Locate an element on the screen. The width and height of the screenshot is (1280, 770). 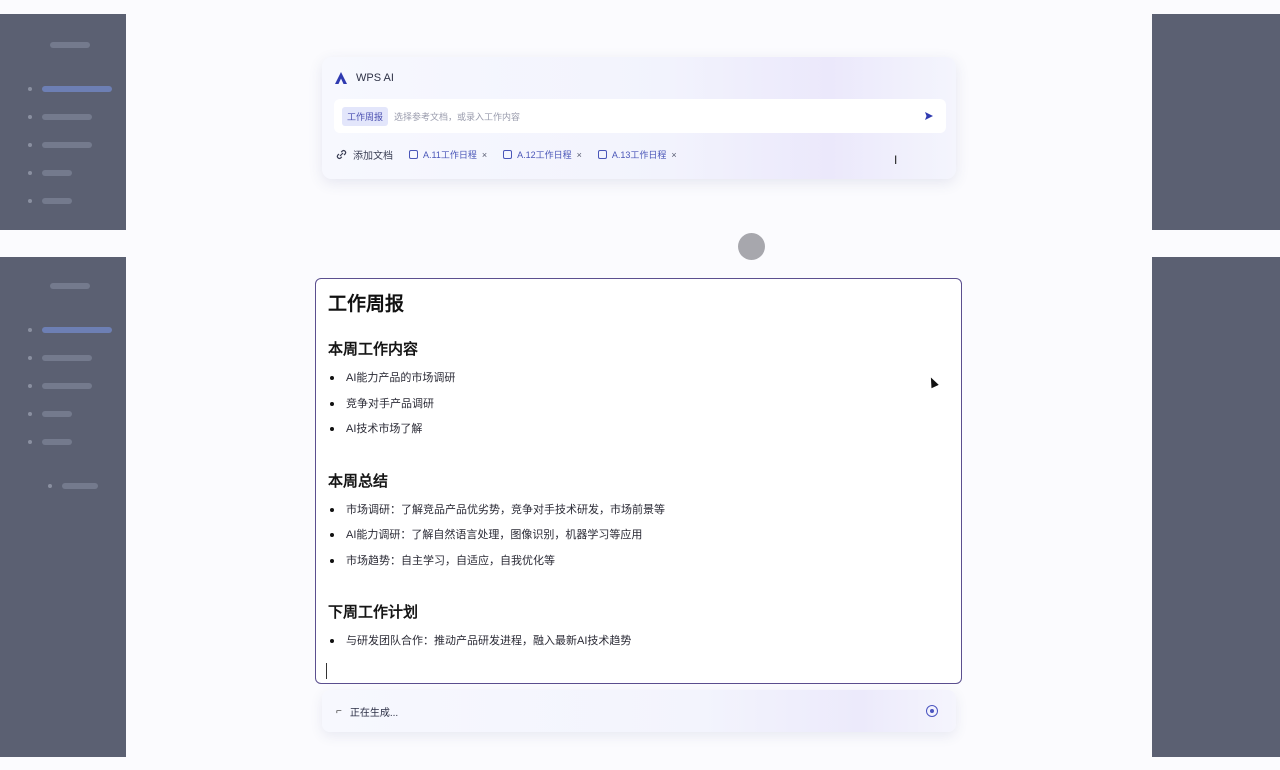
left-sidebar-bottom is located at coordinates (63, 507).